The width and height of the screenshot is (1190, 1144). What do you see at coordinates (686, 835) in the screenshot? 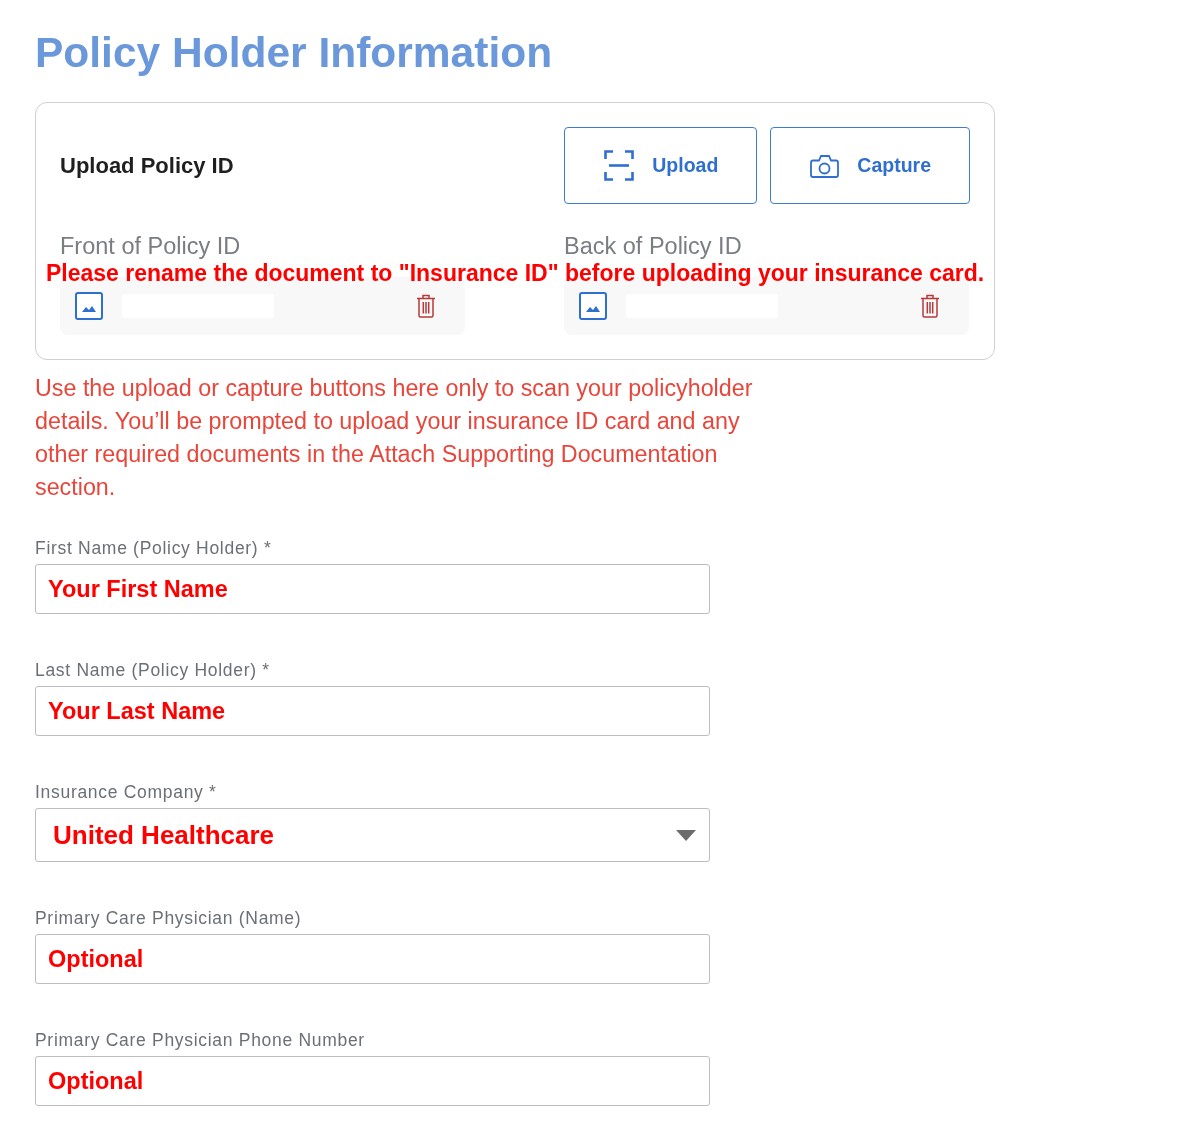
I see `caret-icon` at bounding box center [686, 835].